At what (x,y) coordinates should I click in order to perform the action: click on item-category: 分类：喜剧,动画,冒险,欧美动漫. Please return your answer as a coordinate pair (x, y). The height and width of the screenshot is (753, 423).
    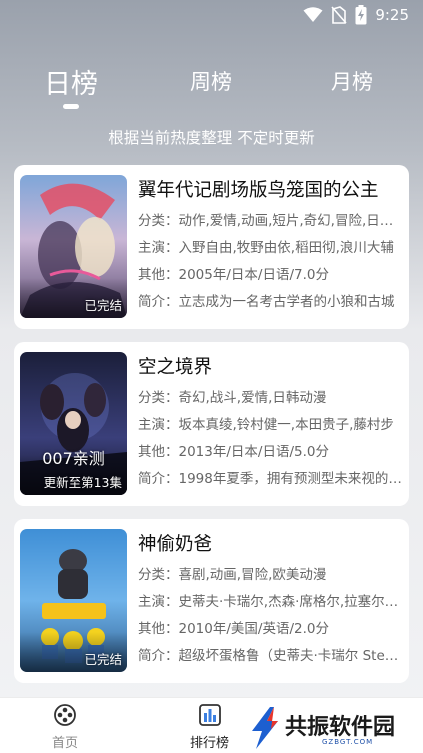
    Looking at the image, I should click on (232, 575).